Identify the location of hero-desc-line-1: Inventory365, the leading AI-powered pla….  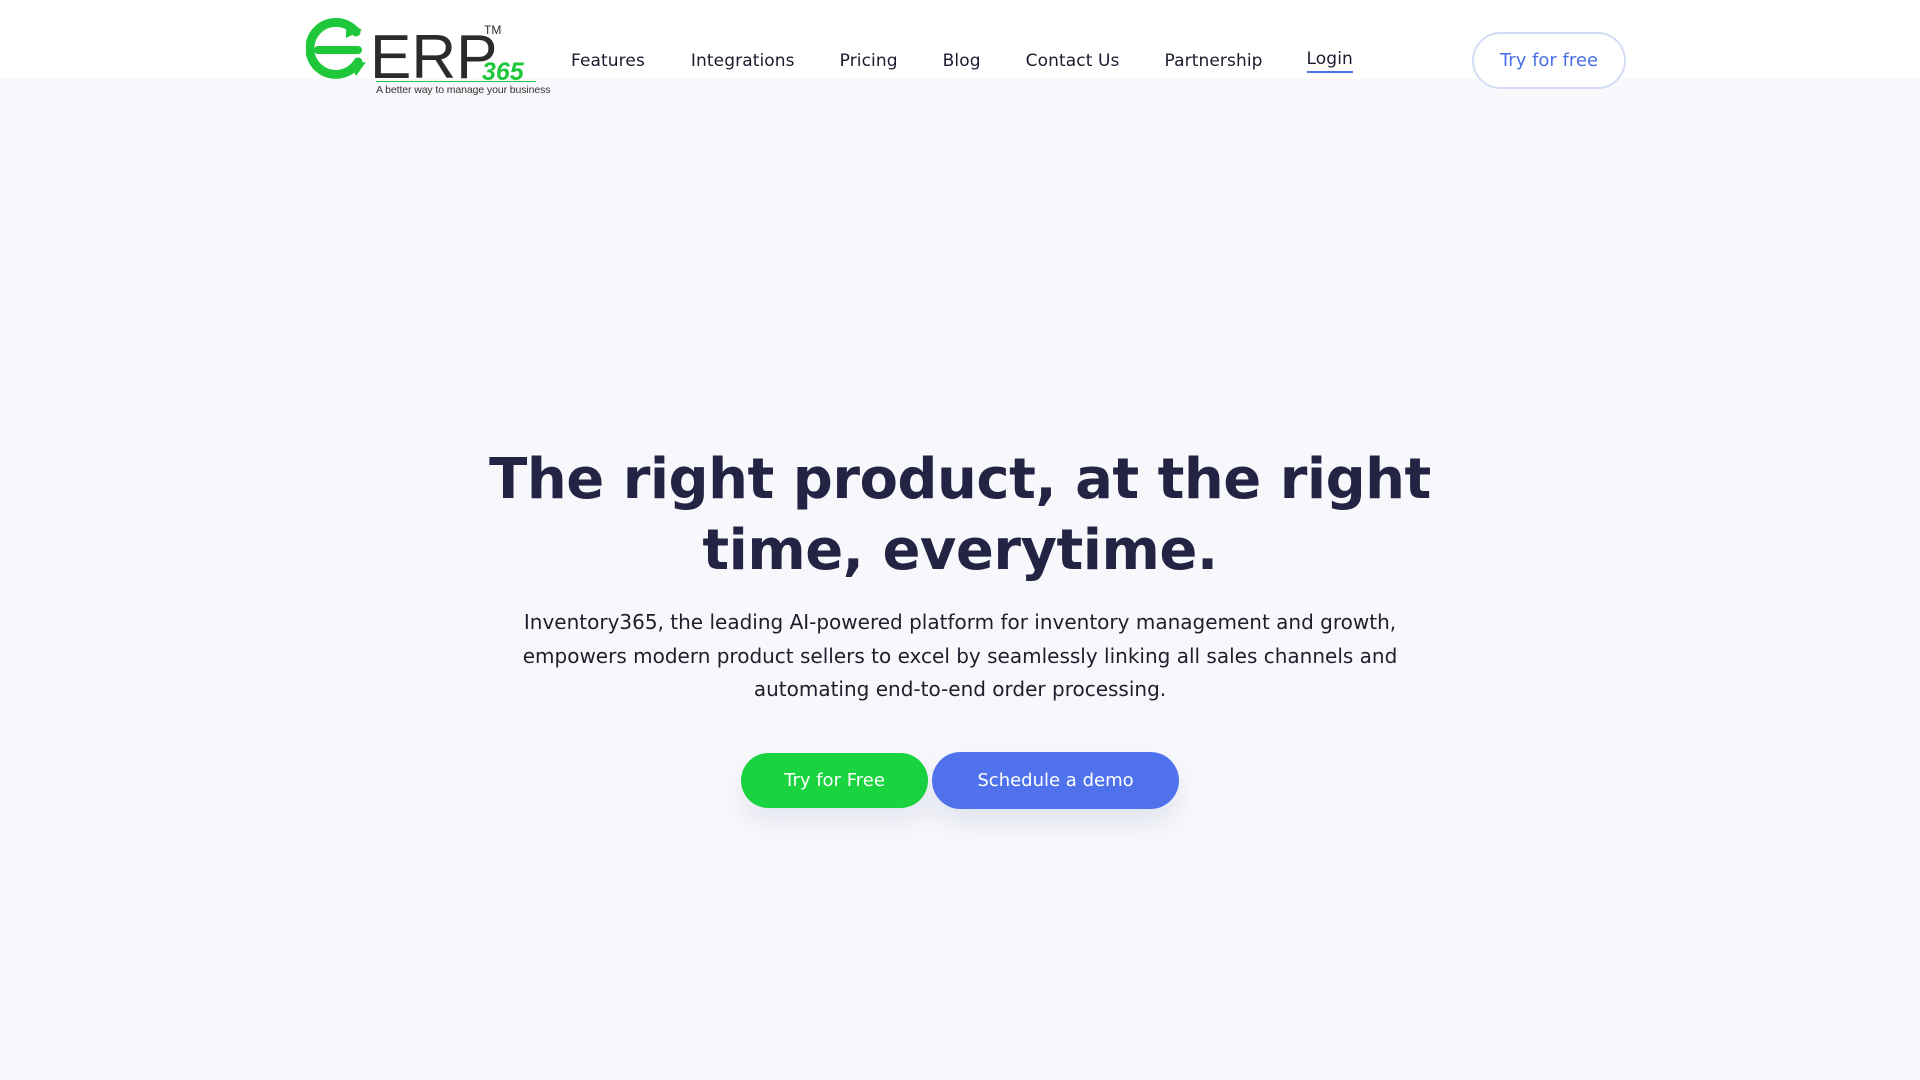
(960, 622).